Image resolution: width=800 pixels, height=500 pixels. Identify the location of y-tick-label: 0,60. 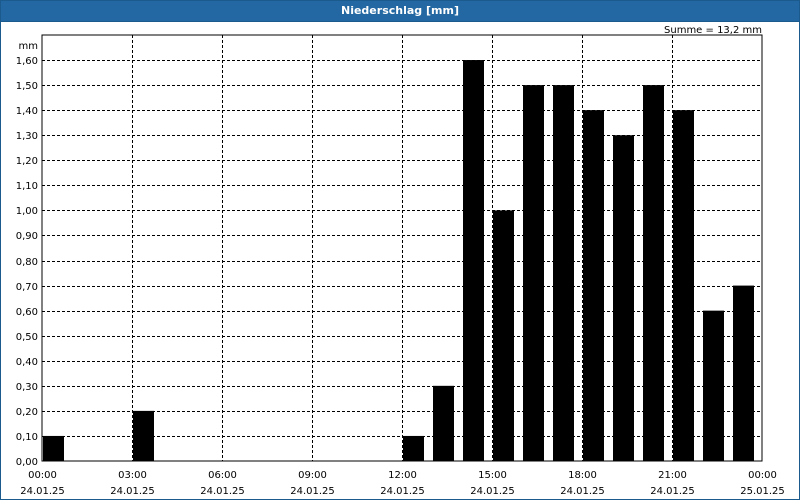
(27, 312).